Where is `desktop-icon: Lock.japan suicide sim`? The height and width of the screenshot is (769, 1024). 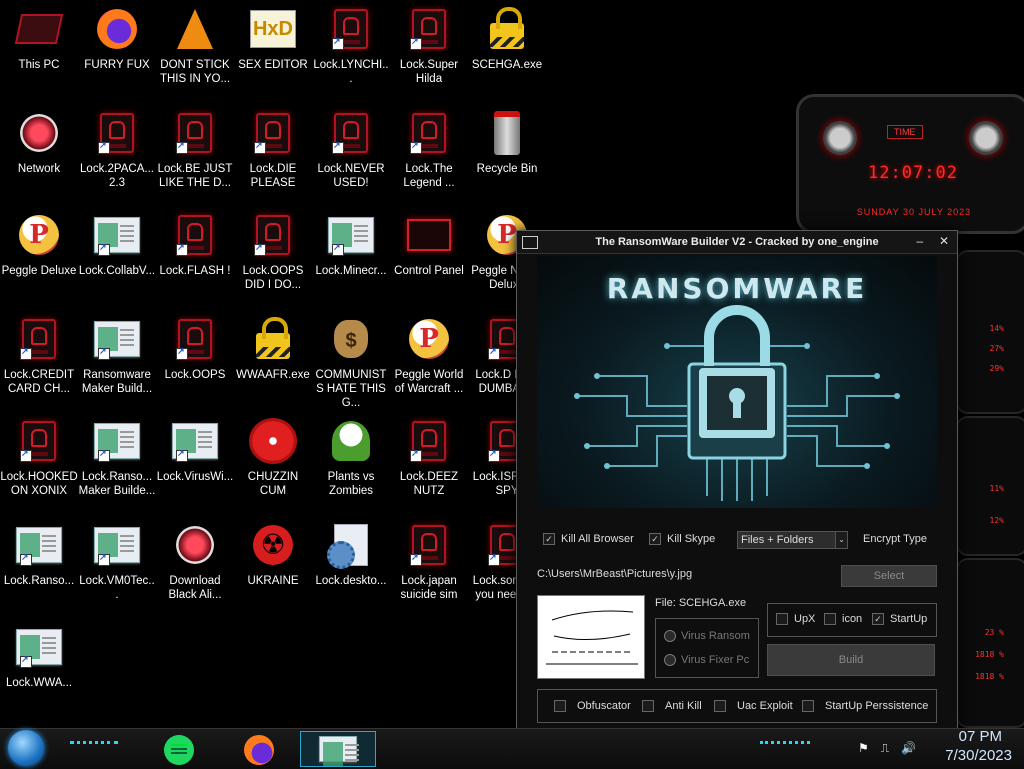 desktop-icon: Lock.japan suicide sim is located at coordinates (429, 562).